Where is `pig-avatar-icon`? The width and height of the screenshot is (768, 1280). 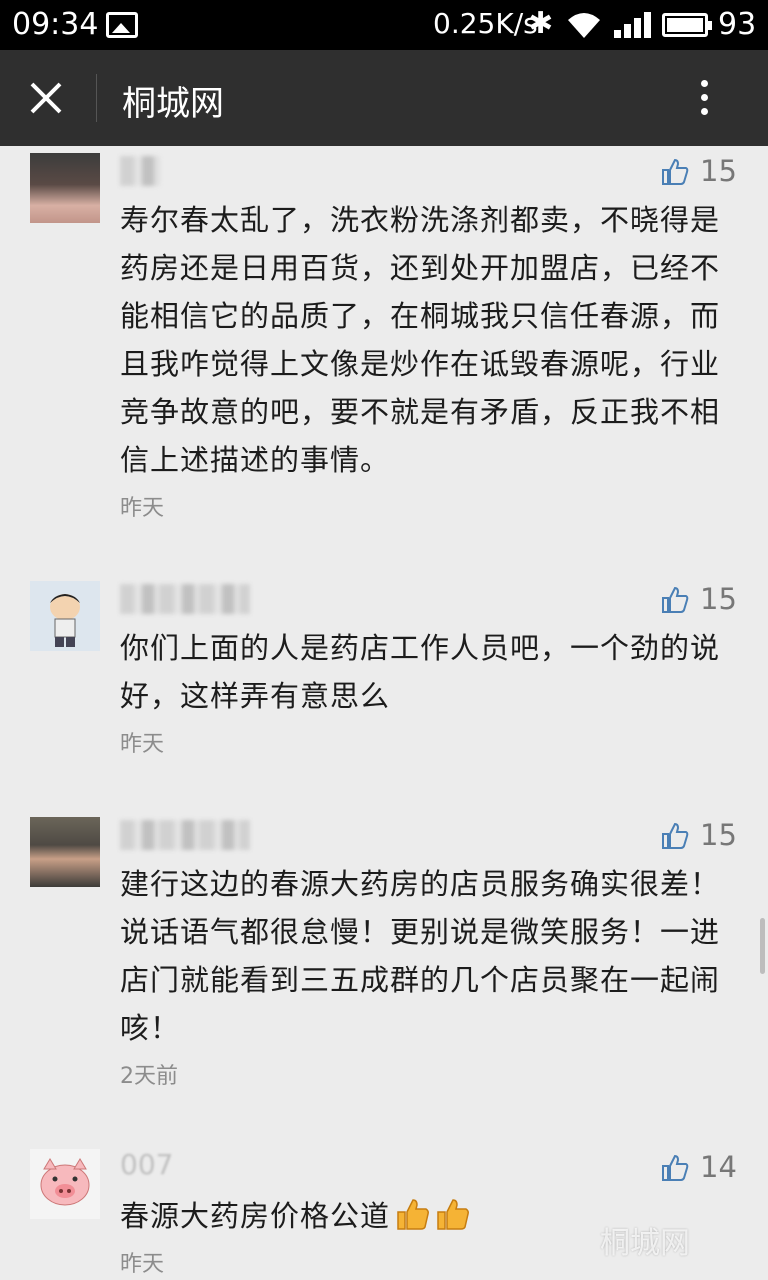
pig-avatar-icon is located at coordinates (65, 1182).